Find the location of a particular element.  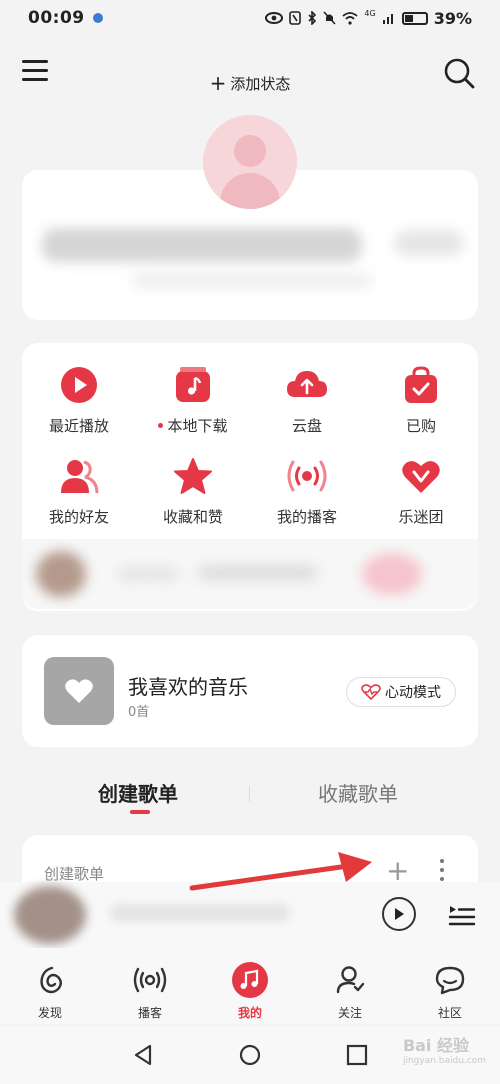

status-icons: 4G 39% is located at coordinates (368, 18).